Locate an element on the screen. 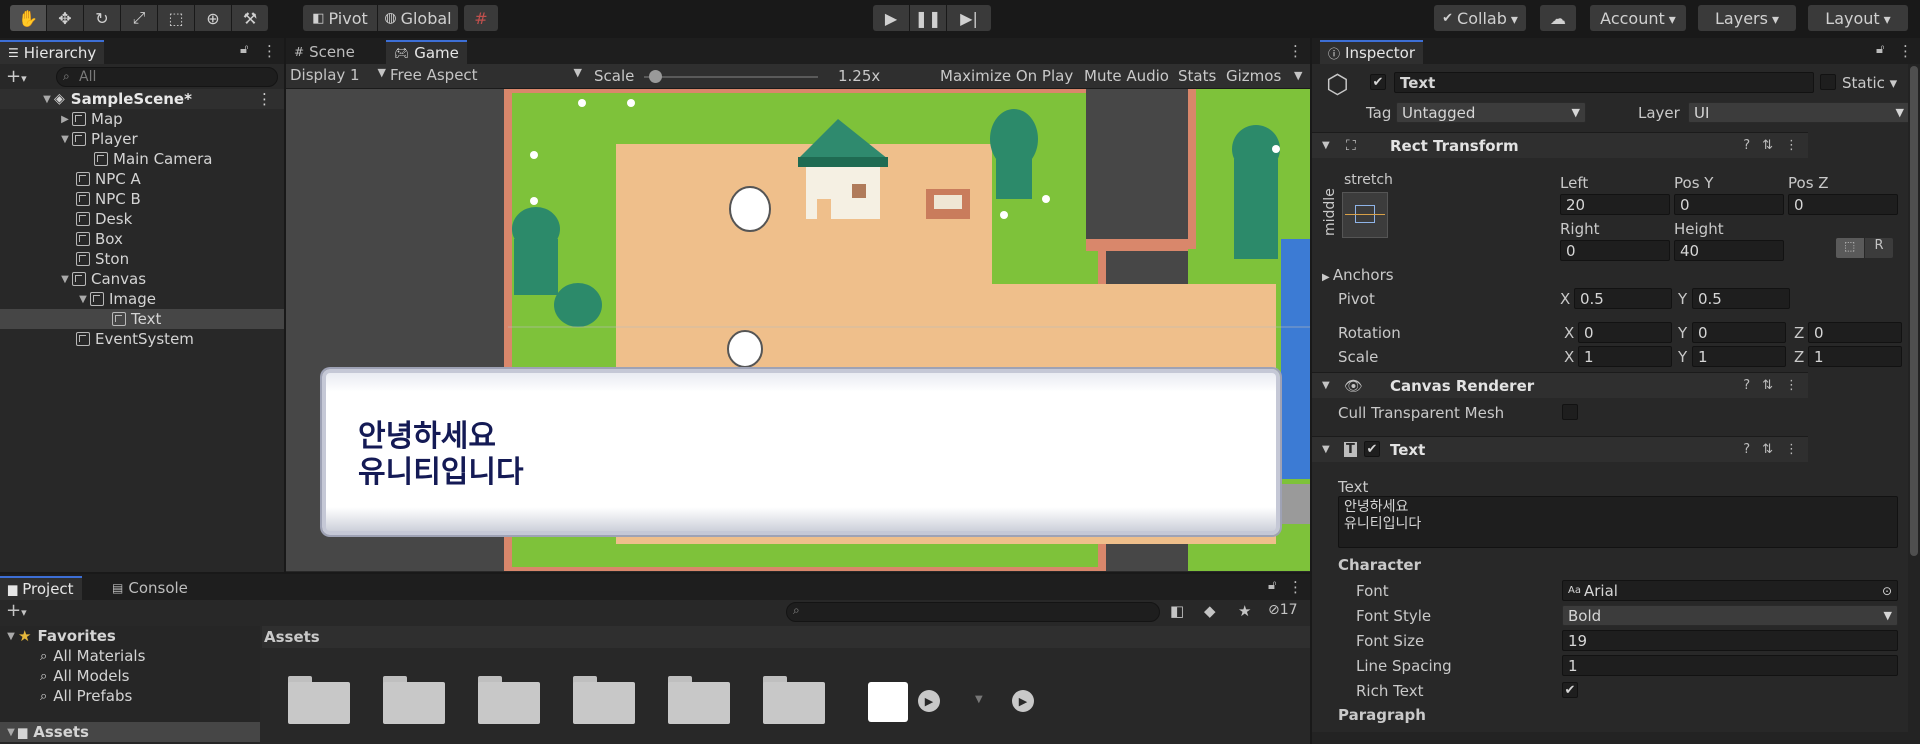 This screenshot has width=1920, height=744. rotation-x-field: 0 is located at coordinates (1625, 332).